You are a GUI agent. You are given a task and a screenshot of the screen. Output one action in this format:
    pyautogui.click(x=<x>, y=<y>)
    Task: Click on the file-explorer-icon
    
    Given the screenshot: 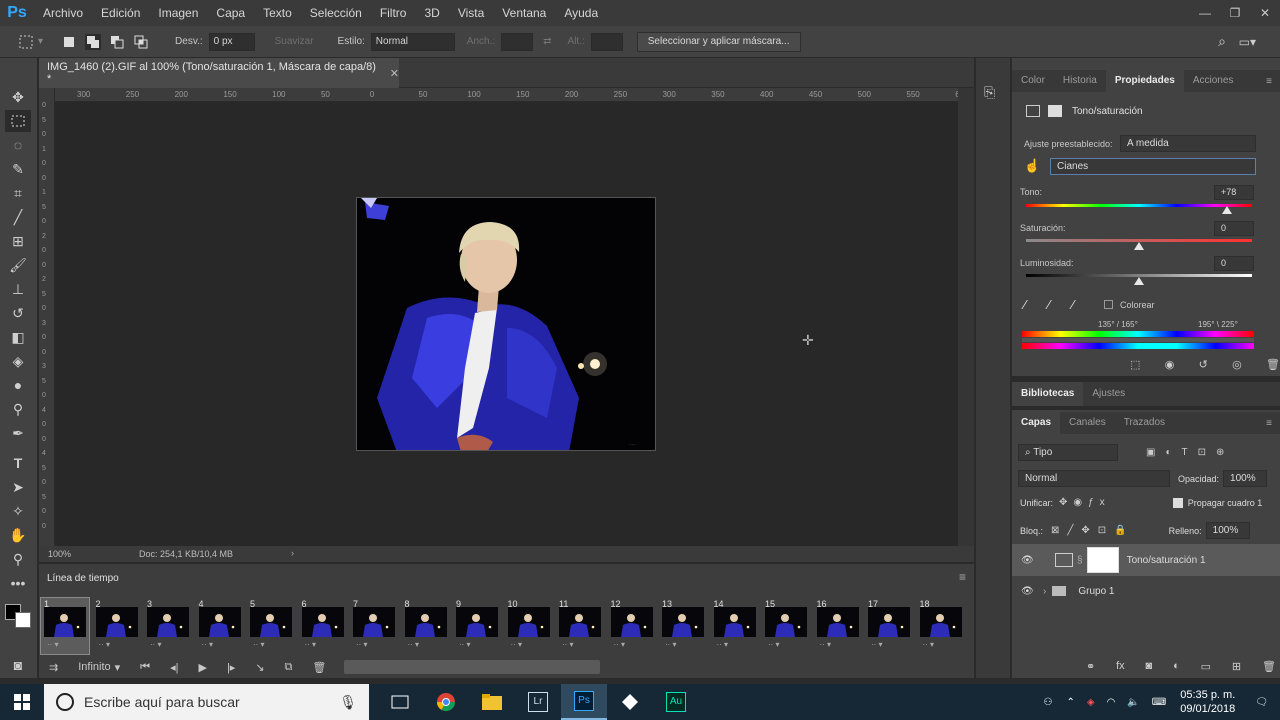 What is the action you would take?
    pyautogui.click(x=492, y=702)
    